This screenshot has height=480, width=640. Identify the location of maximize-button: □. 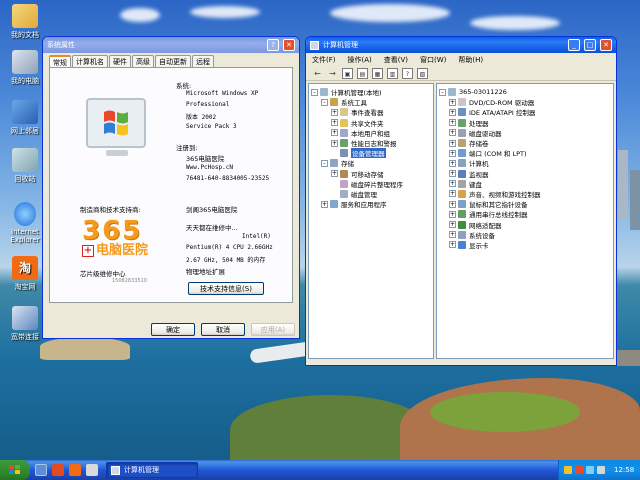
(590, 45).